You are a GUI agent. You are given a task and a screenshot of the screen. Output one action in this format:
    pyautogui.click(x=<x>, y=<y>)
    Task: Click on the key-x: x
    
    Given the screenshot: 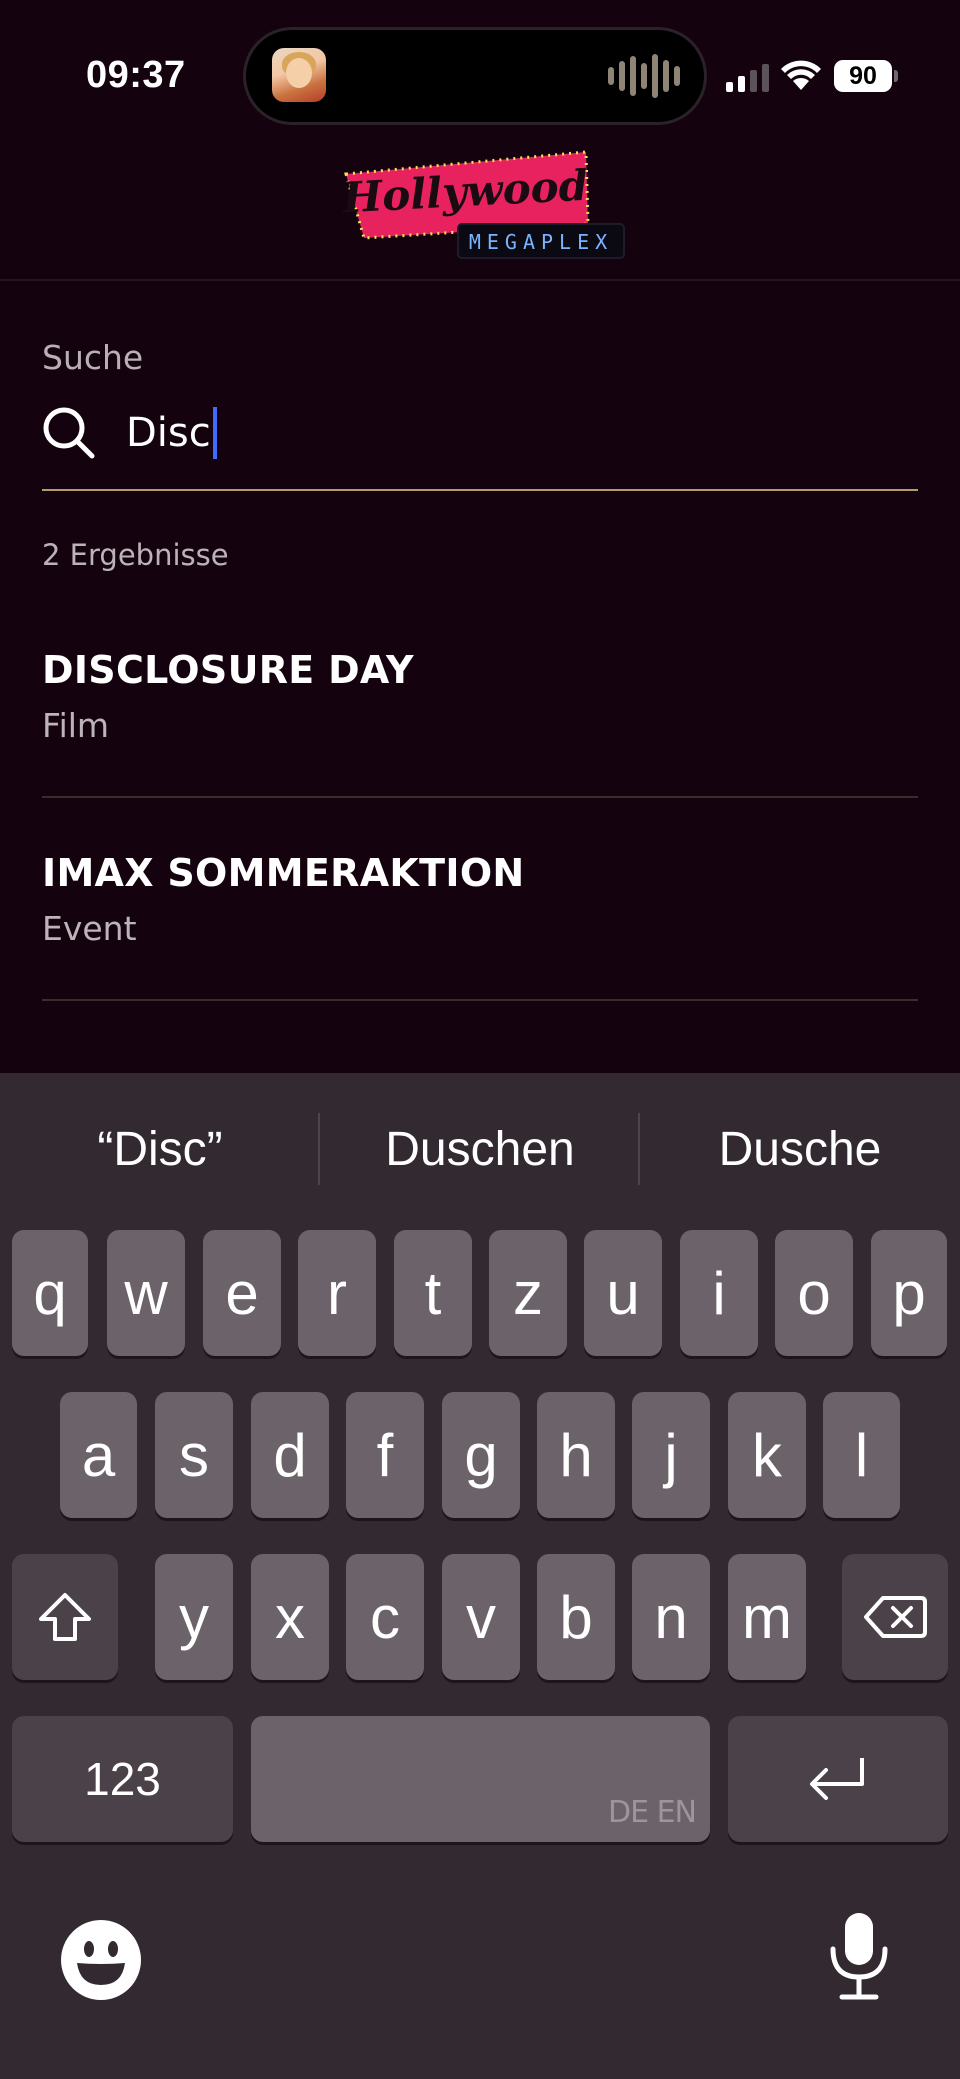 What is the action you would take?
    pyautogui.click(x=290, y=1617)
    